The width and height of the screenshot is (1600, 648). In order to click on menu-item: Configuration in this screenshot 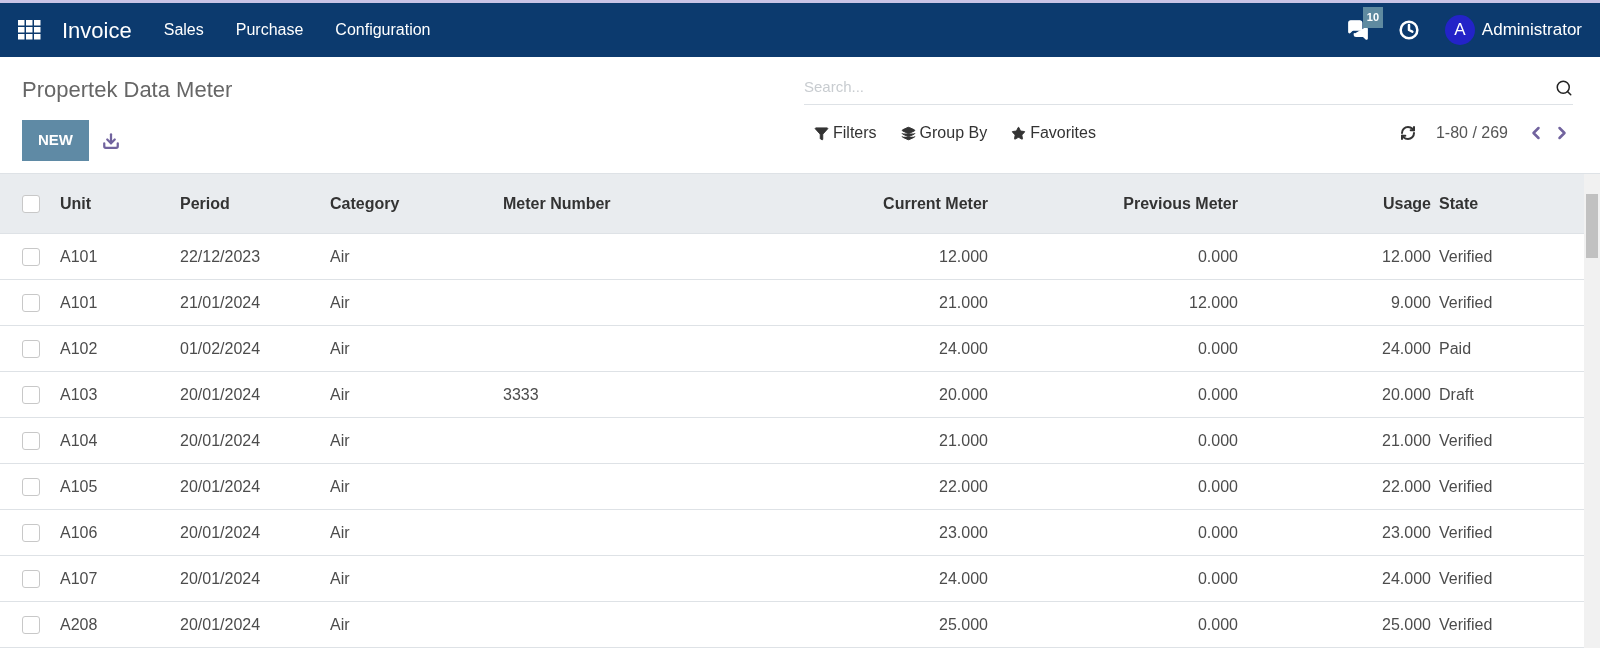, I will do `click(383, 30)`.